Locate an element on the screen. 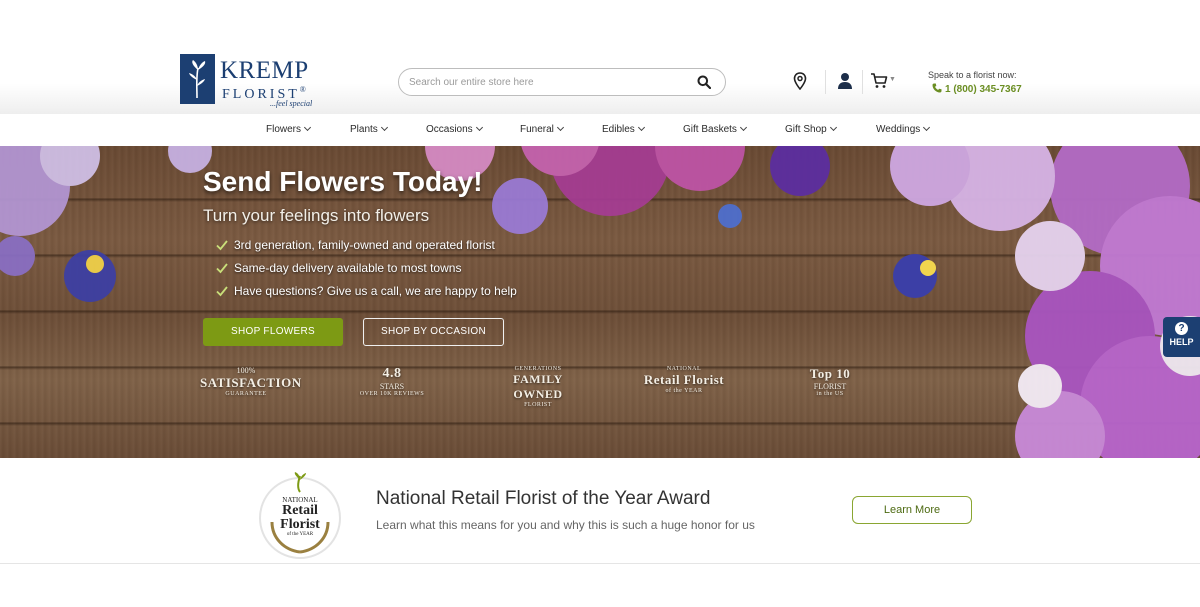 The image size is (1200, 607). badge-main: FLORIST is located at coordinates (830, 386).